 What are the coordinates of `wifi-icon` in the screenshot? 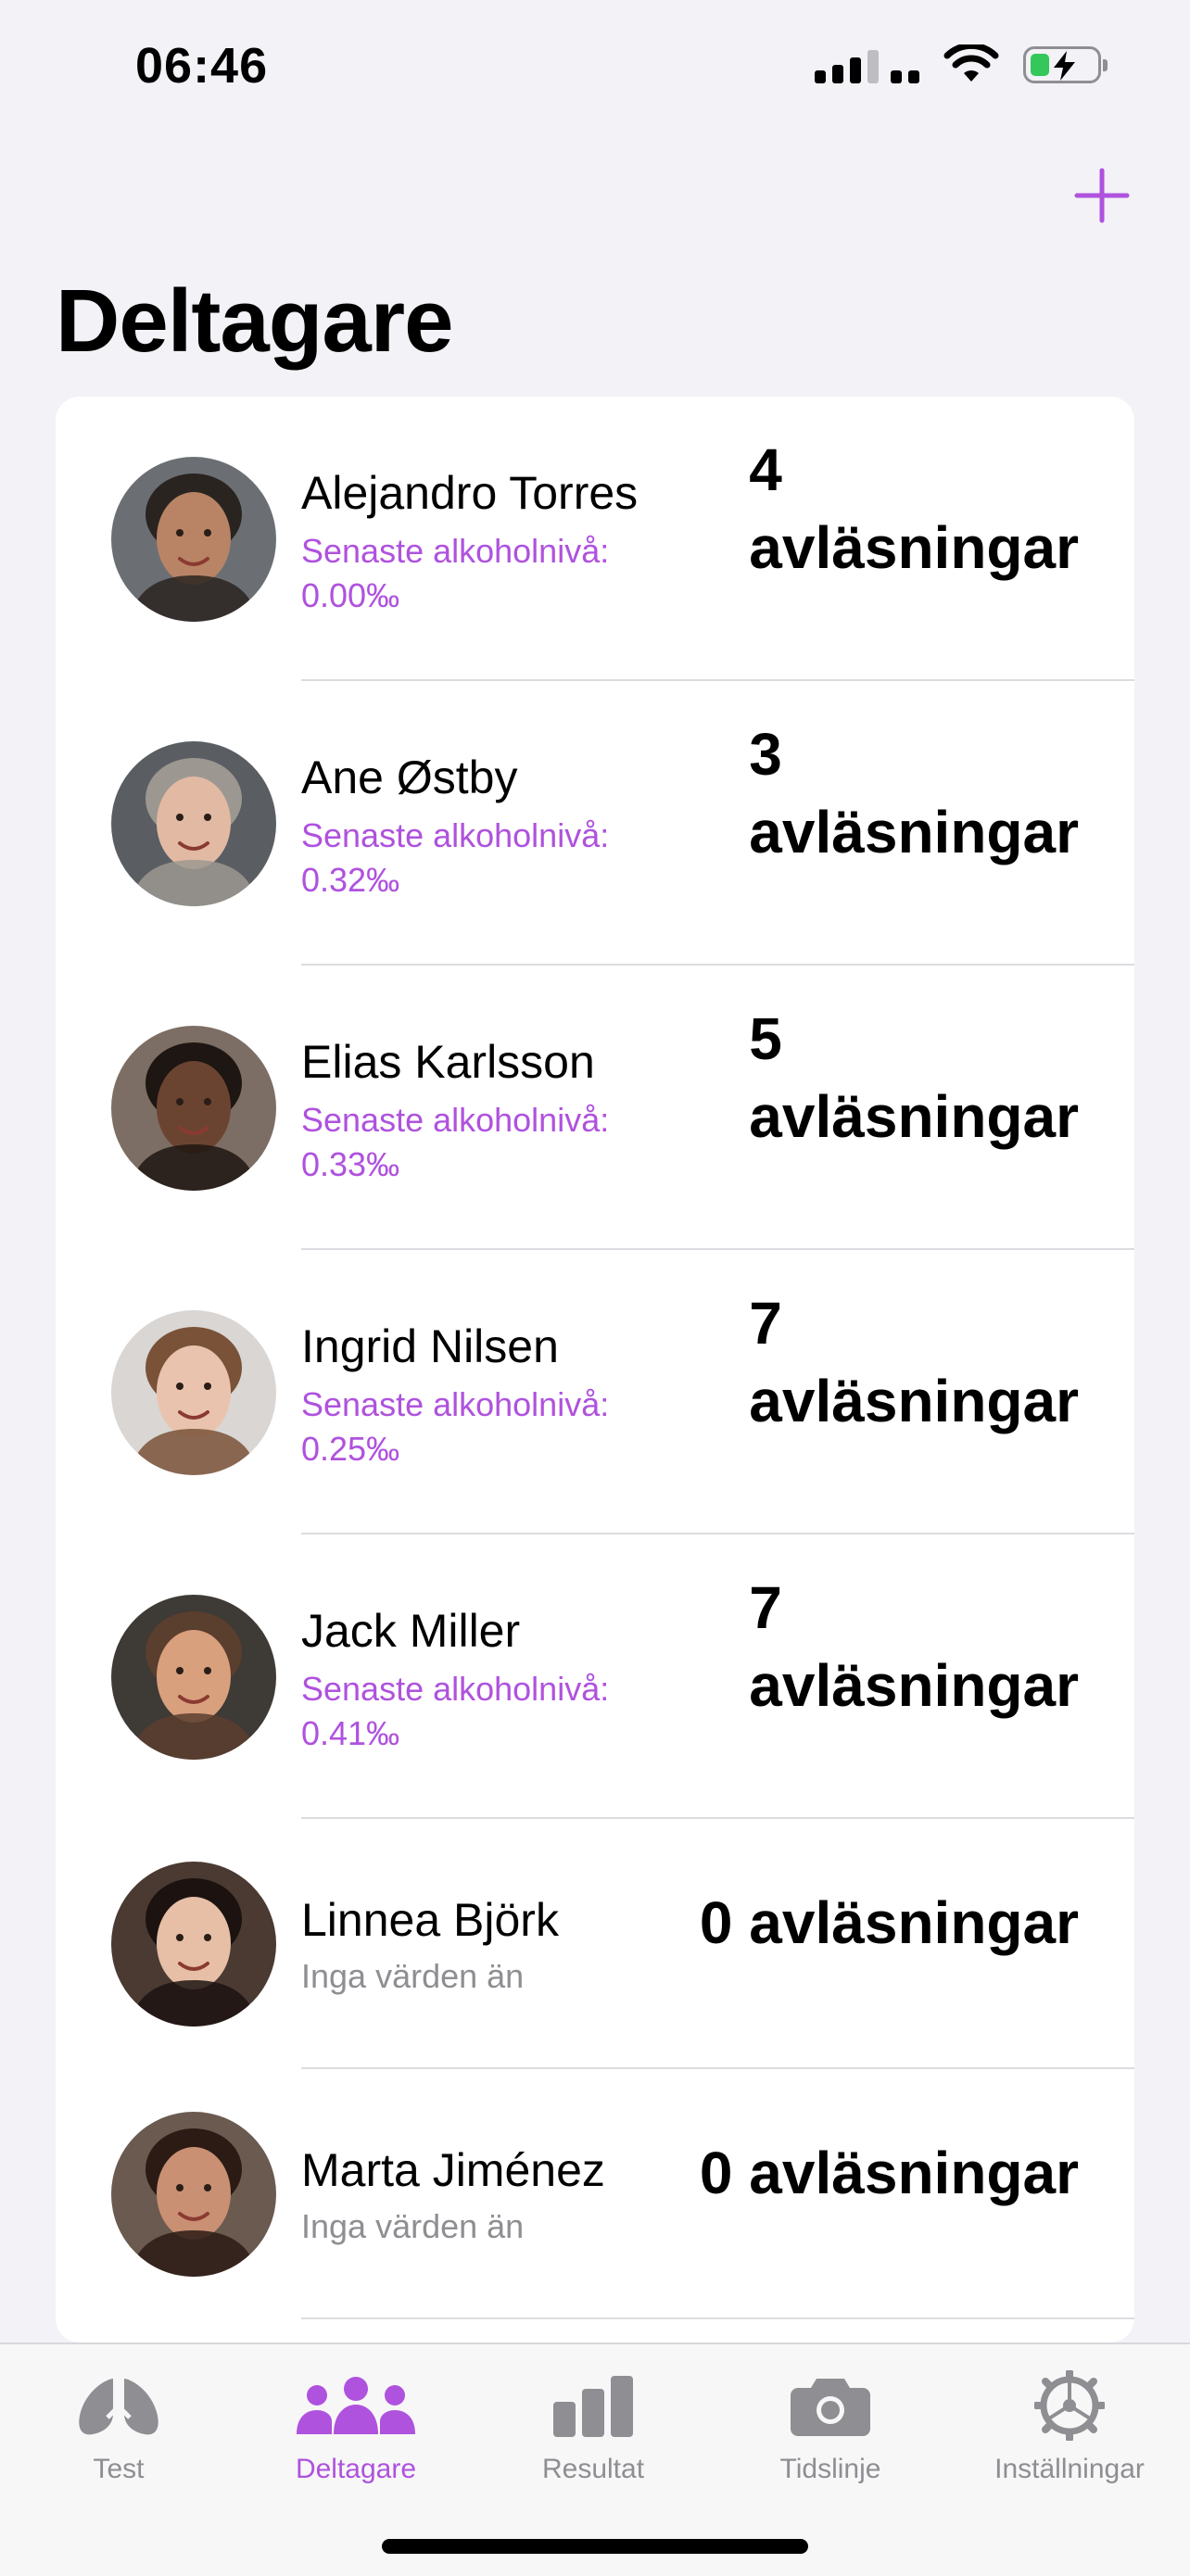 It's located at (971, 63).